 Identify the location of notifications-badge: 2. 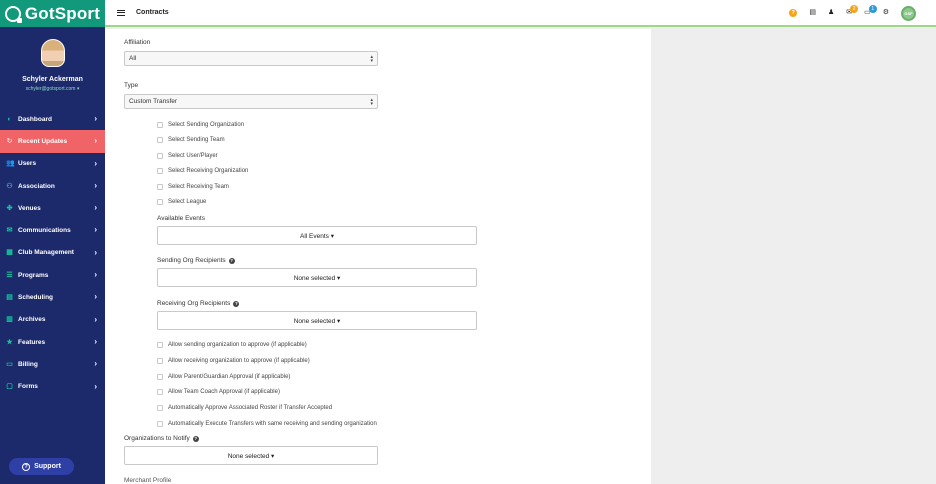
(854, 9).